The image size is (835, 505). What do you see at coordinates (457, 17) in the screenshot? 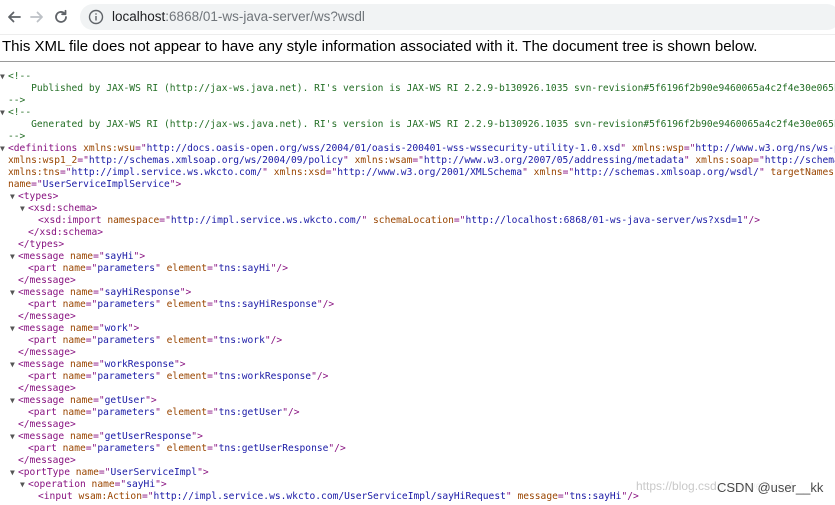
I see `address-bar: localhost:6868/01-ws-java-server/ws?wsdl` at bounding box center [457, 17].